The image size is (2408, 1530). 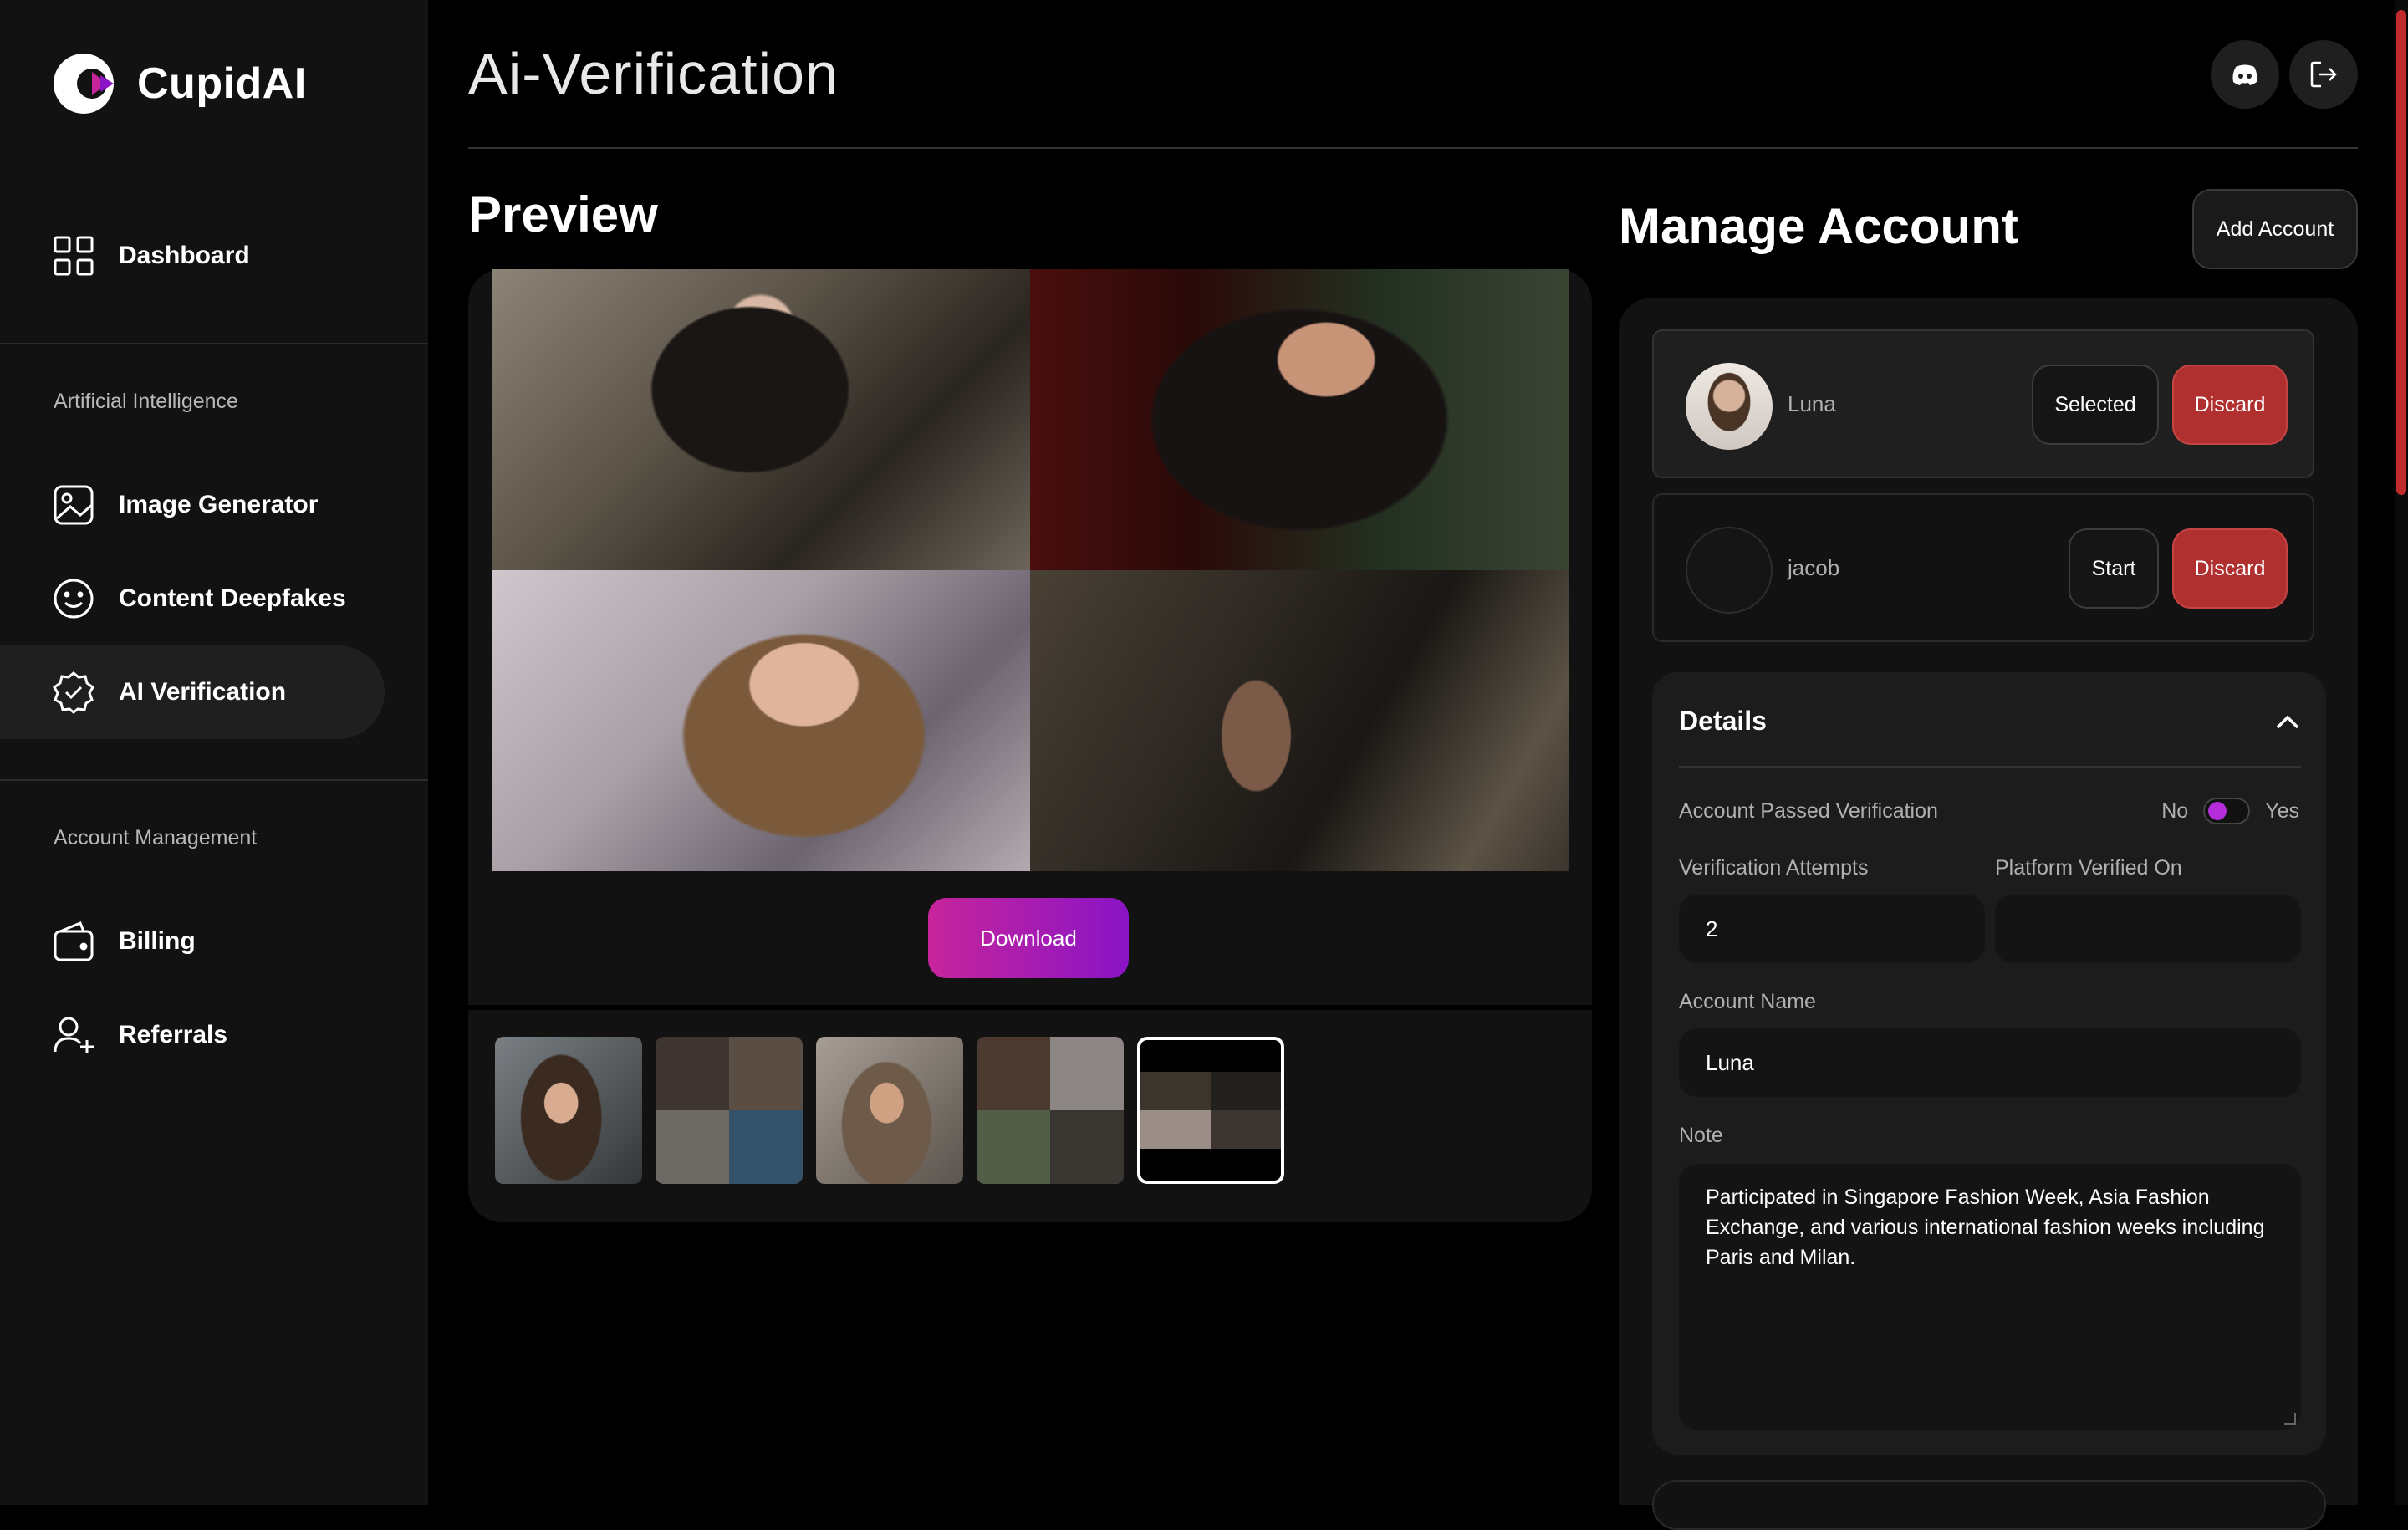 I want to click on logout-button, so click(x=2324, y=74).